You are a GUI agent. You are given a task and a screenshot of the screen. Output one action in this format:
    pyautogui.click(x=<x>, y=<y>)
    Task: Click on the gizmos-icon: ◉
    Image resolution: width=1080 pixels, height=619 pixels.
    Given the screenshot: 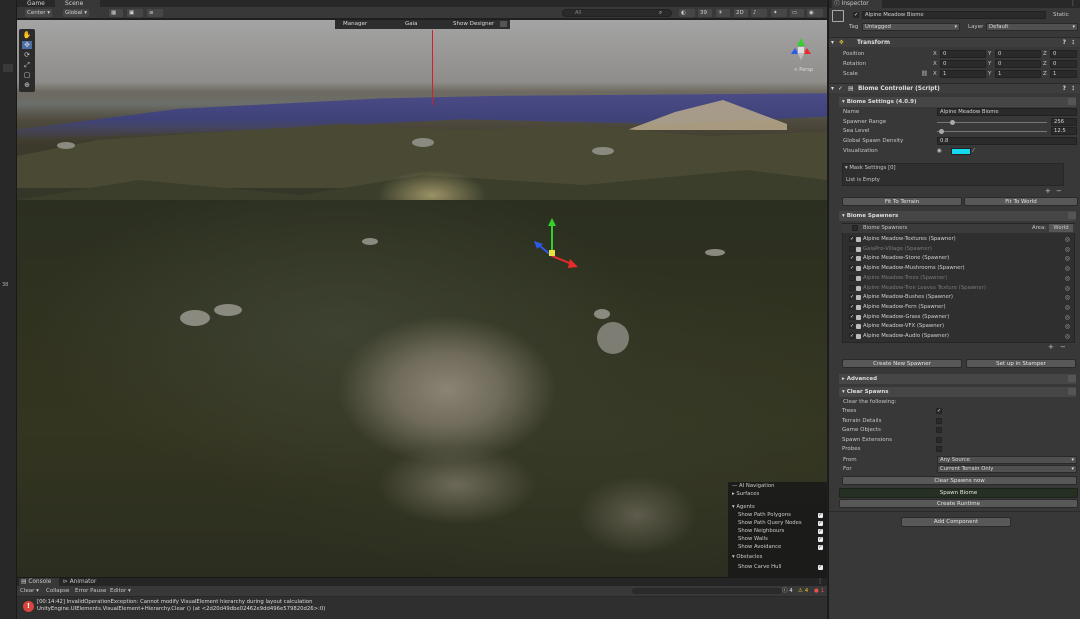 What is the action you would take?
    pyautogui.click(x=815, y=13)
    